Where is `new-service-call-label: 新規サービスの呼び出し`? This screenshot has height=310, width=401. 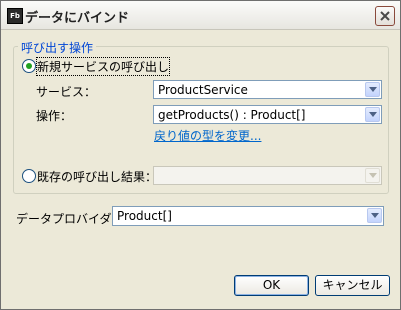
new-service-call-label: 新規サービスの呼び出し is located at coordinates (103, 66).